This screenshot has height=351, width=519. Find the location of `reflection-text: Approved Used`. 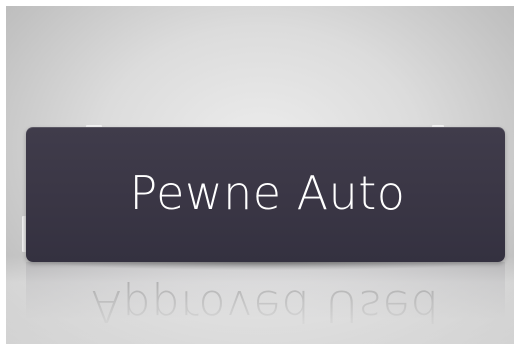

reflection-text: Approved Used is located at coordinates (265, 305).